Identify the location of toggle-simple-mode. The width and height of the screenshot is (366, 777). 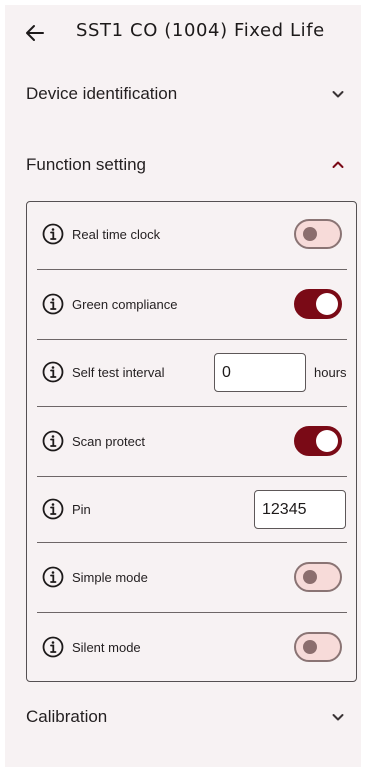
(318, 577).